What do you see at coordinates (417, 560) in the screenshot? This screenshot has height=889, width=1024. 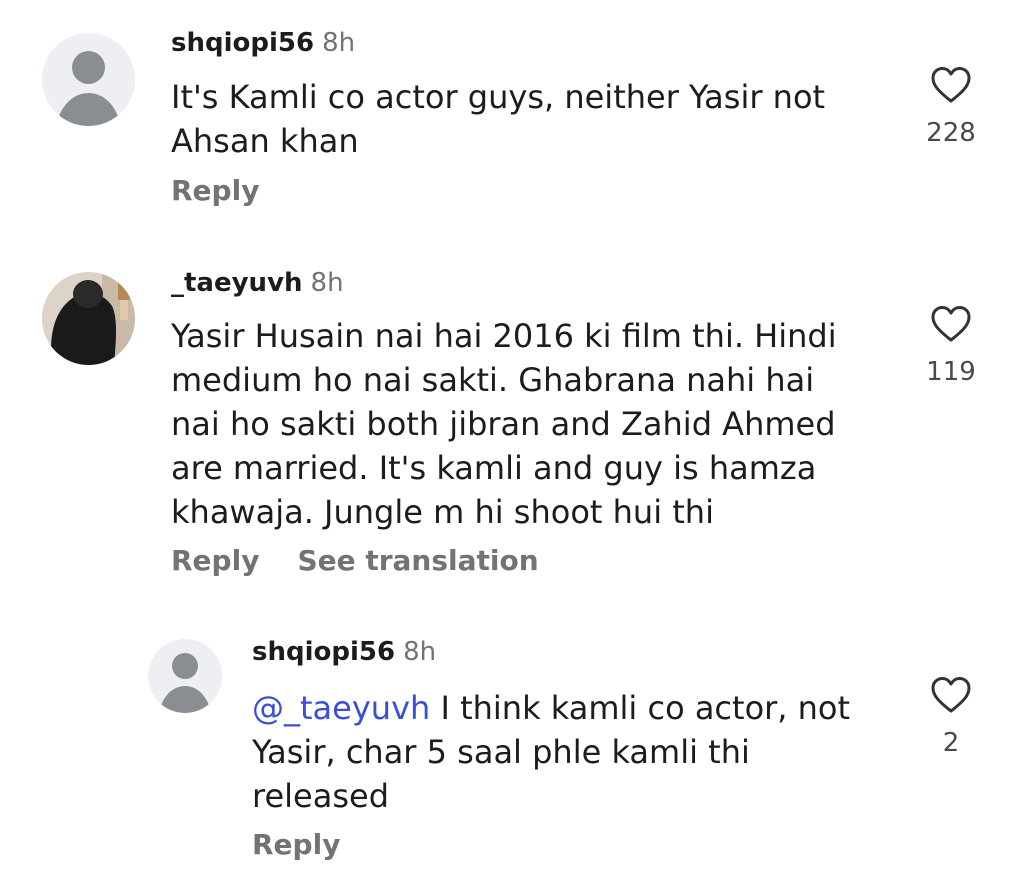 I see `see-translation-button: See translation` at bounding box center [417, 560].